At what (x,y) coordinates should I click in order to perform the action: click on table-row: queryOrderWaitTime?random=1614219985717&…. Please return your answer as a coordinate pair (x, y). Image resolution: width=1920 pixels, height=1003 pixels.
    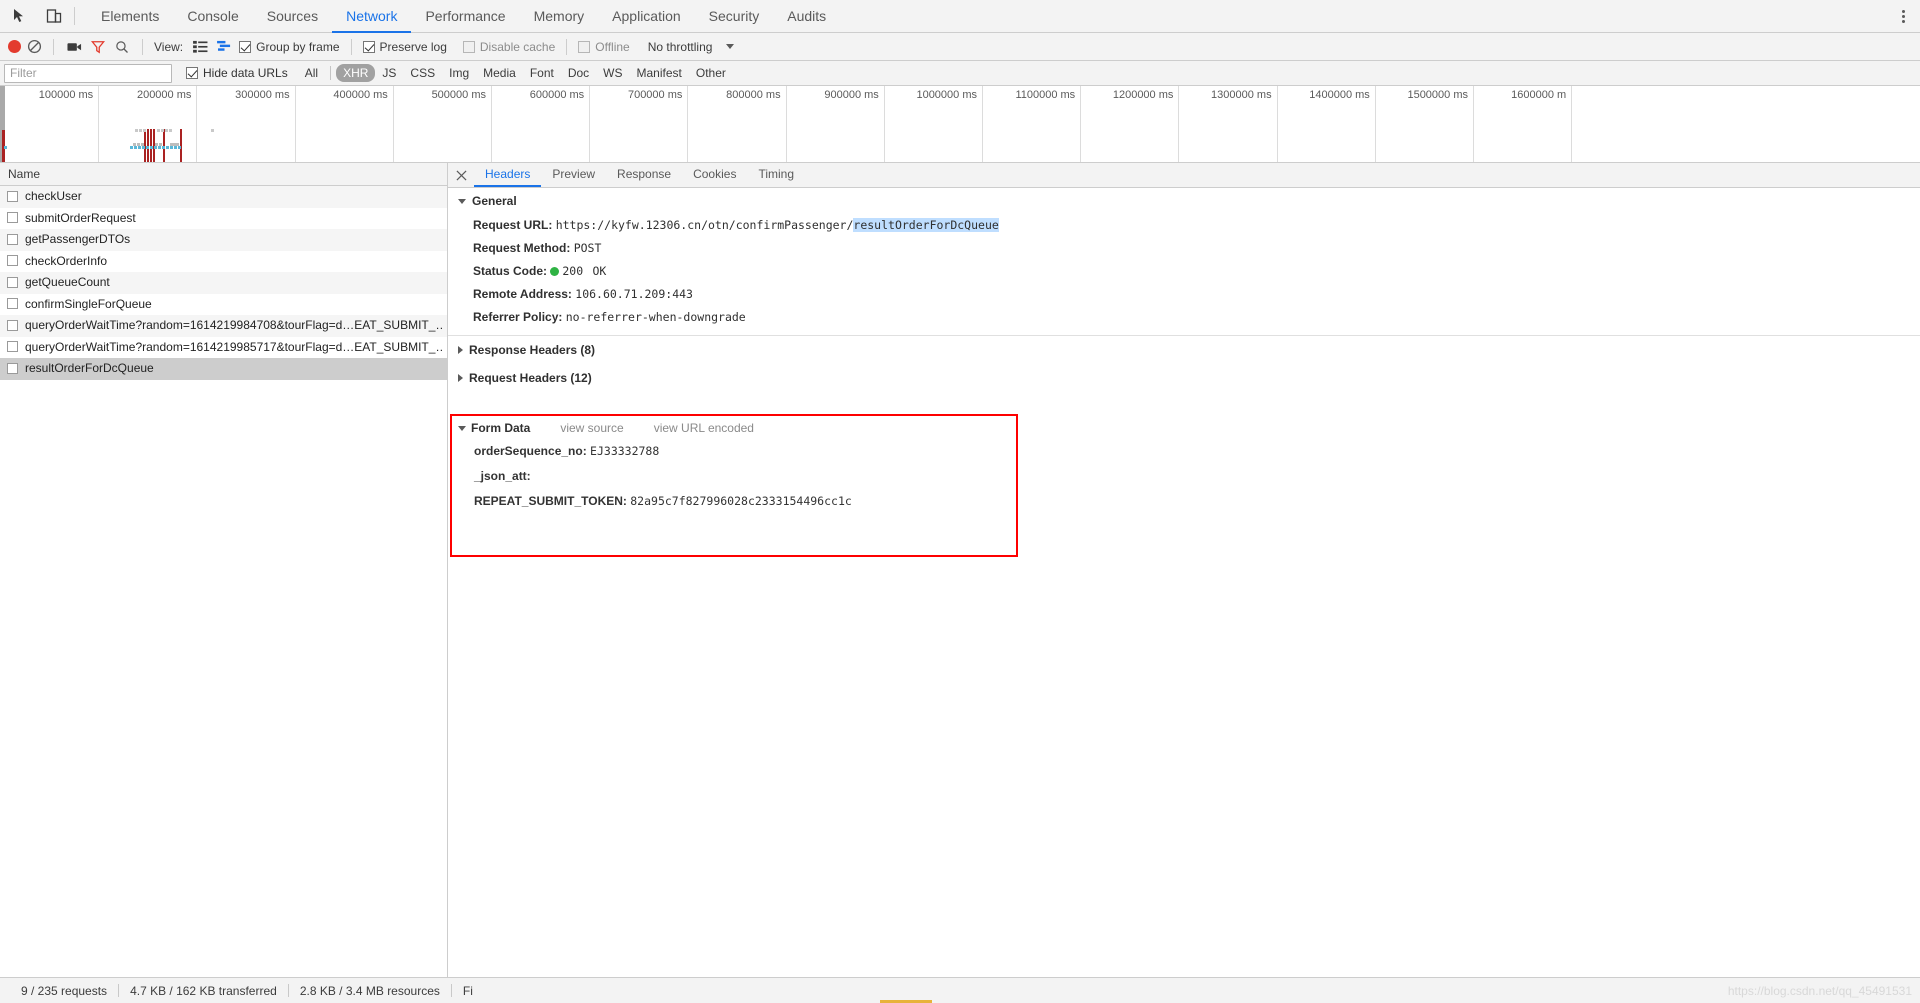
    Looking at the image, I should click on (223, 348).